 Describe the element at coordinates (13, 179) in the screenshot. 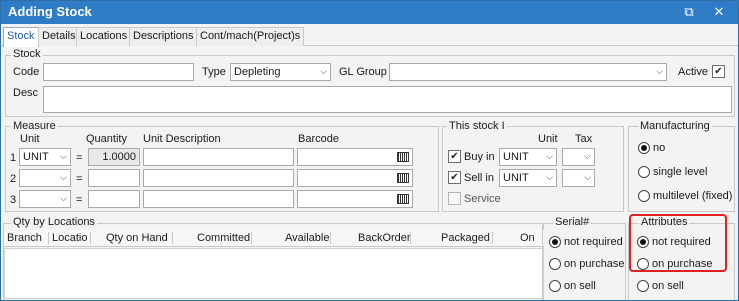

I see `measure-row-number: 2` at that location.